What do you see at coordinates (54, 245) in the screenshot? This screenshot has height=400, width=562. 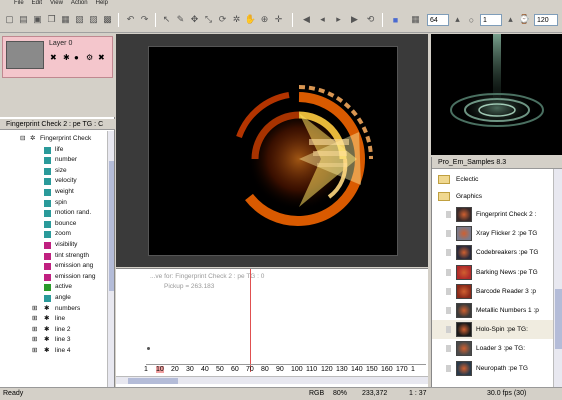 I see `tree-item: visibility` at bounding box center [54, 245].